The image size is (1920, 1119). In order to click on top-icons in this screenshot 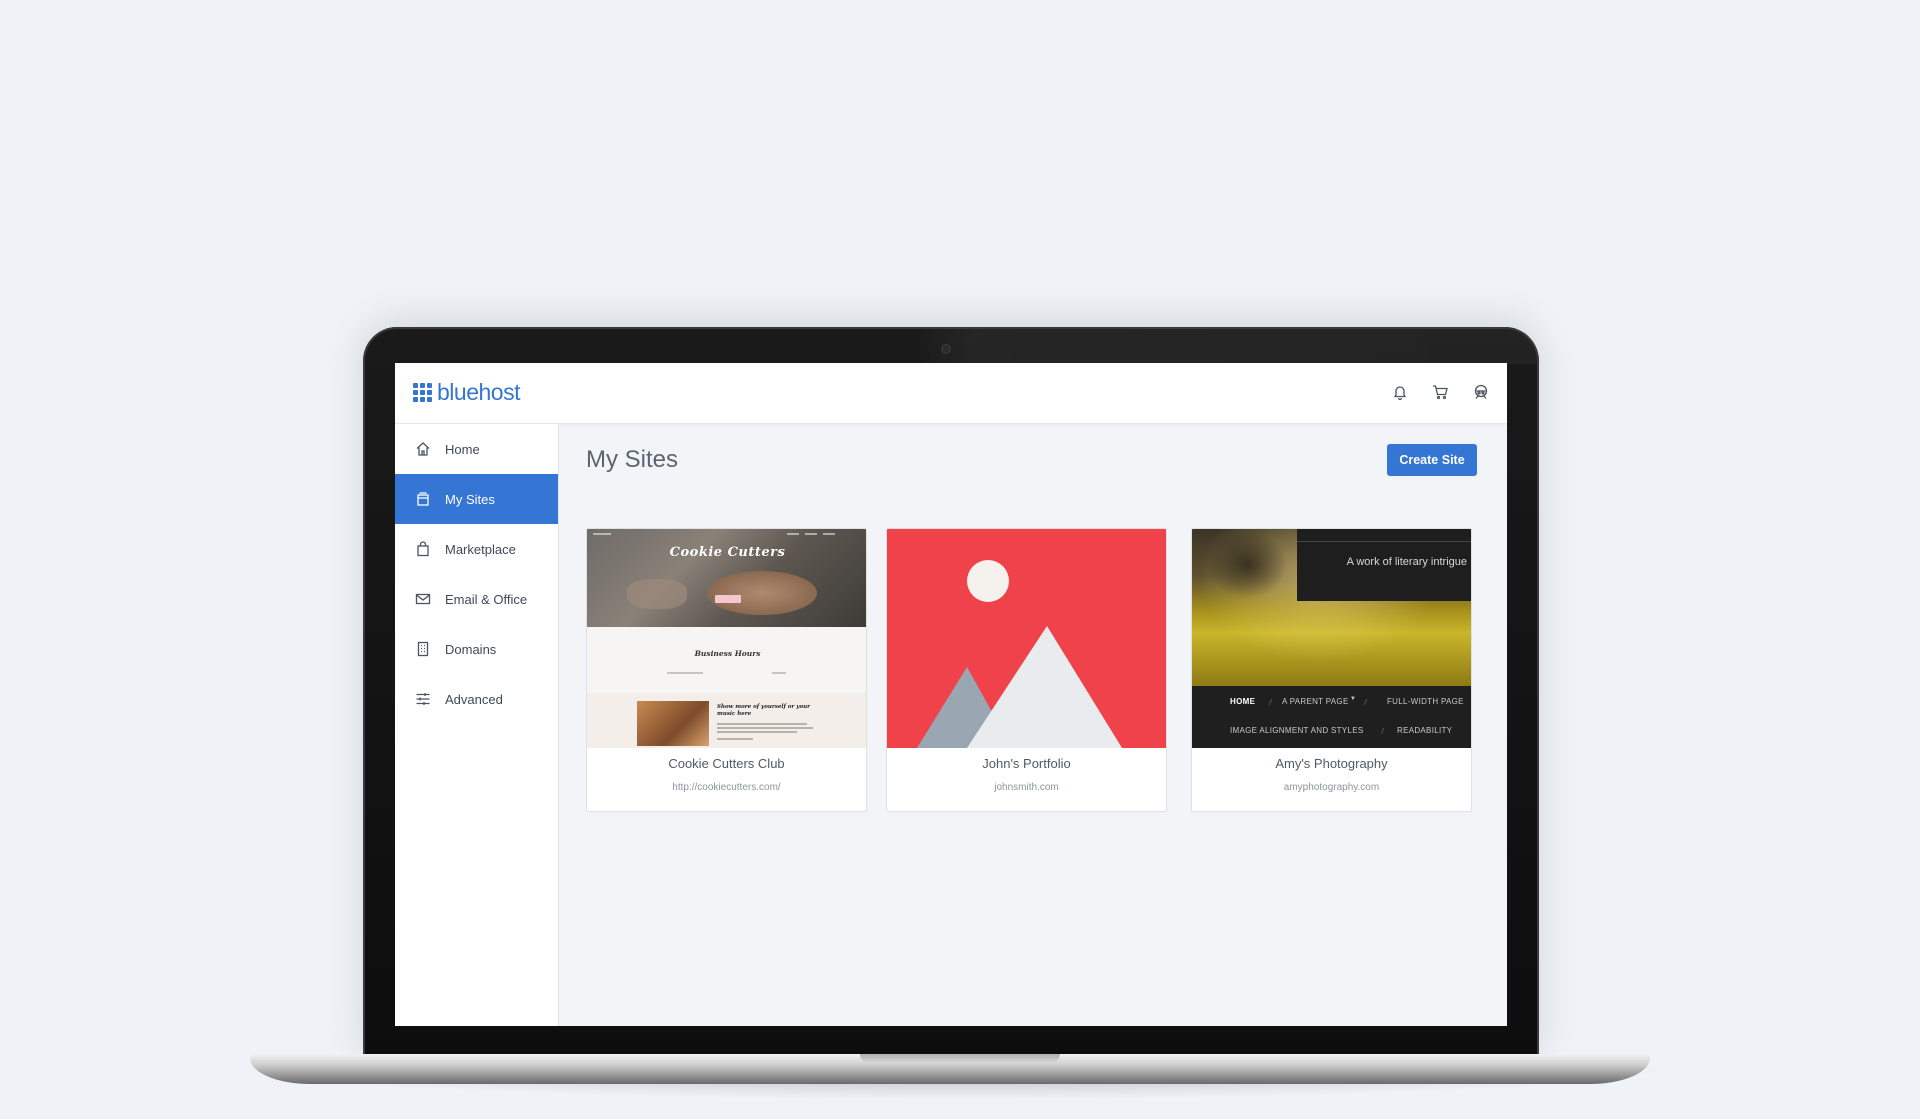, I will do `click(1440, 392)`.